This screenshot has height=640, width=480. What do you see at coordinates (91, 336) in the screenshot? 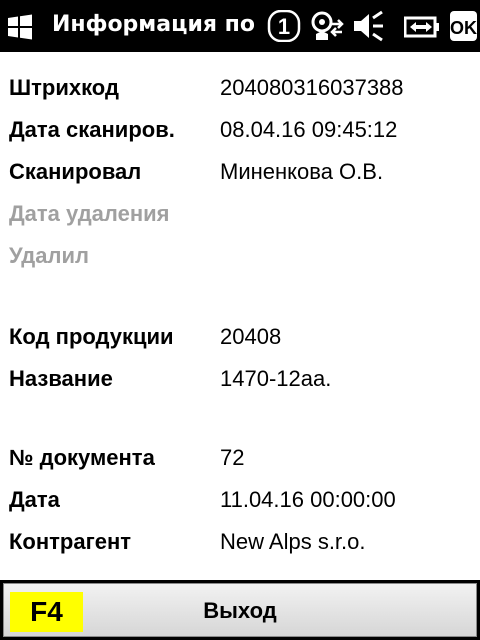
I see `product-code-label: Код продукции` at bounding box center [91, 336].